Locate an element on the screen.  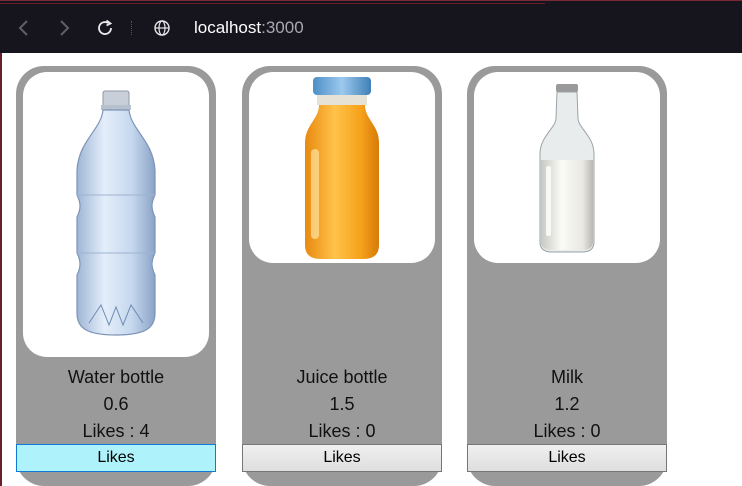
arrow-left-icon is located at coordinates (24, 28).